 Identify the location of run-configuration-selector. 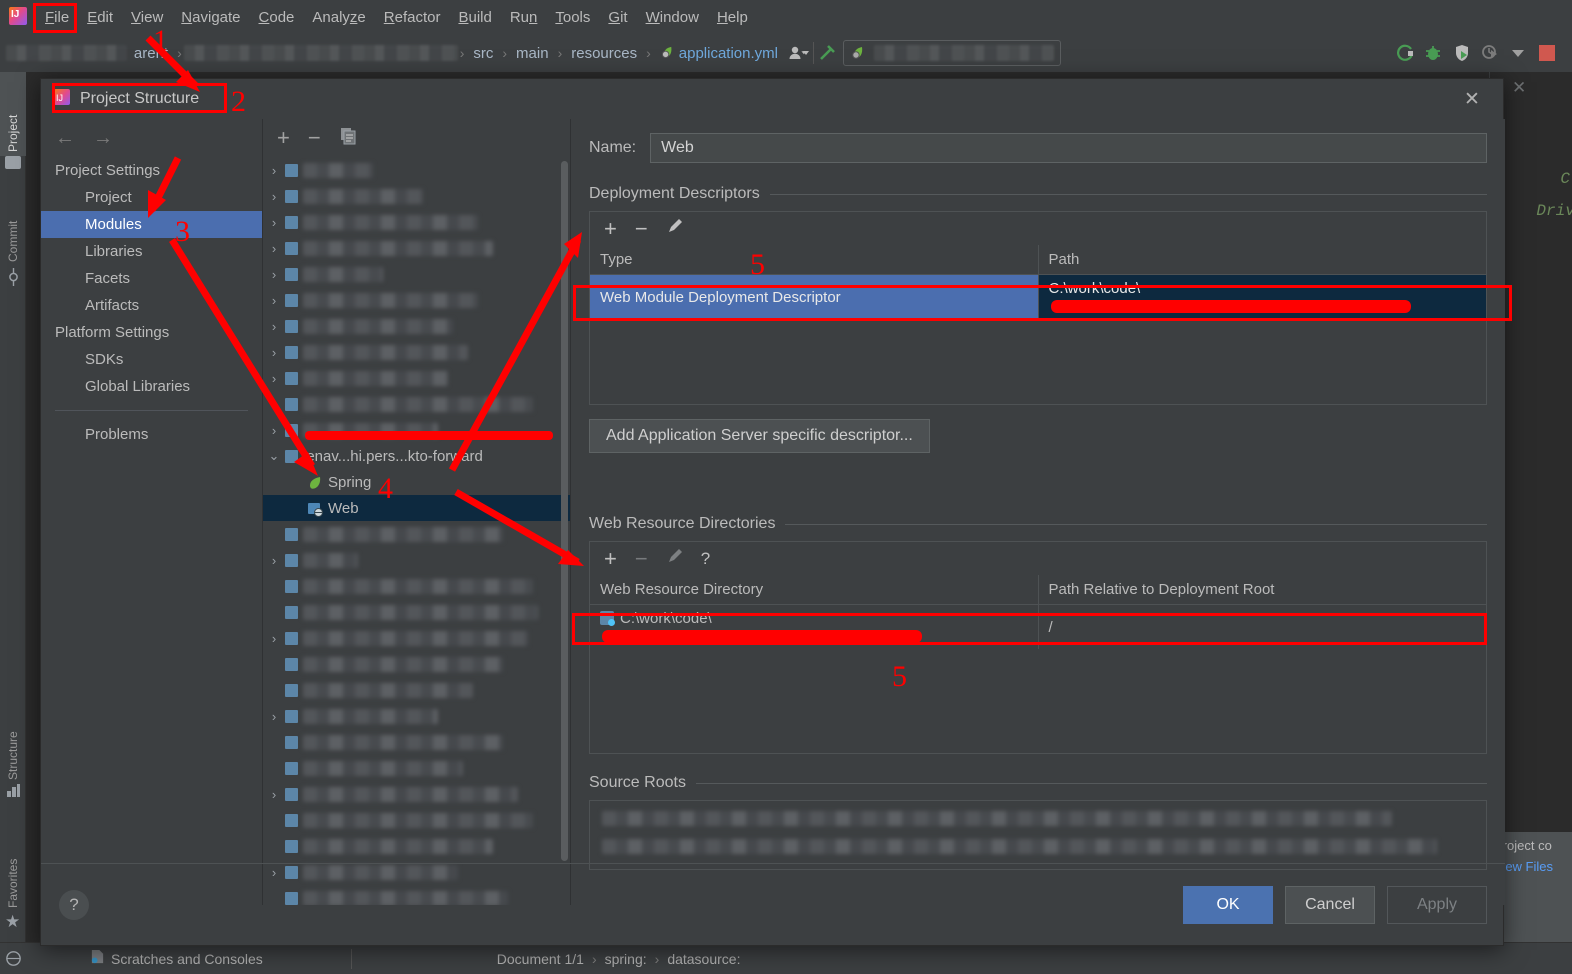
(951, 53).